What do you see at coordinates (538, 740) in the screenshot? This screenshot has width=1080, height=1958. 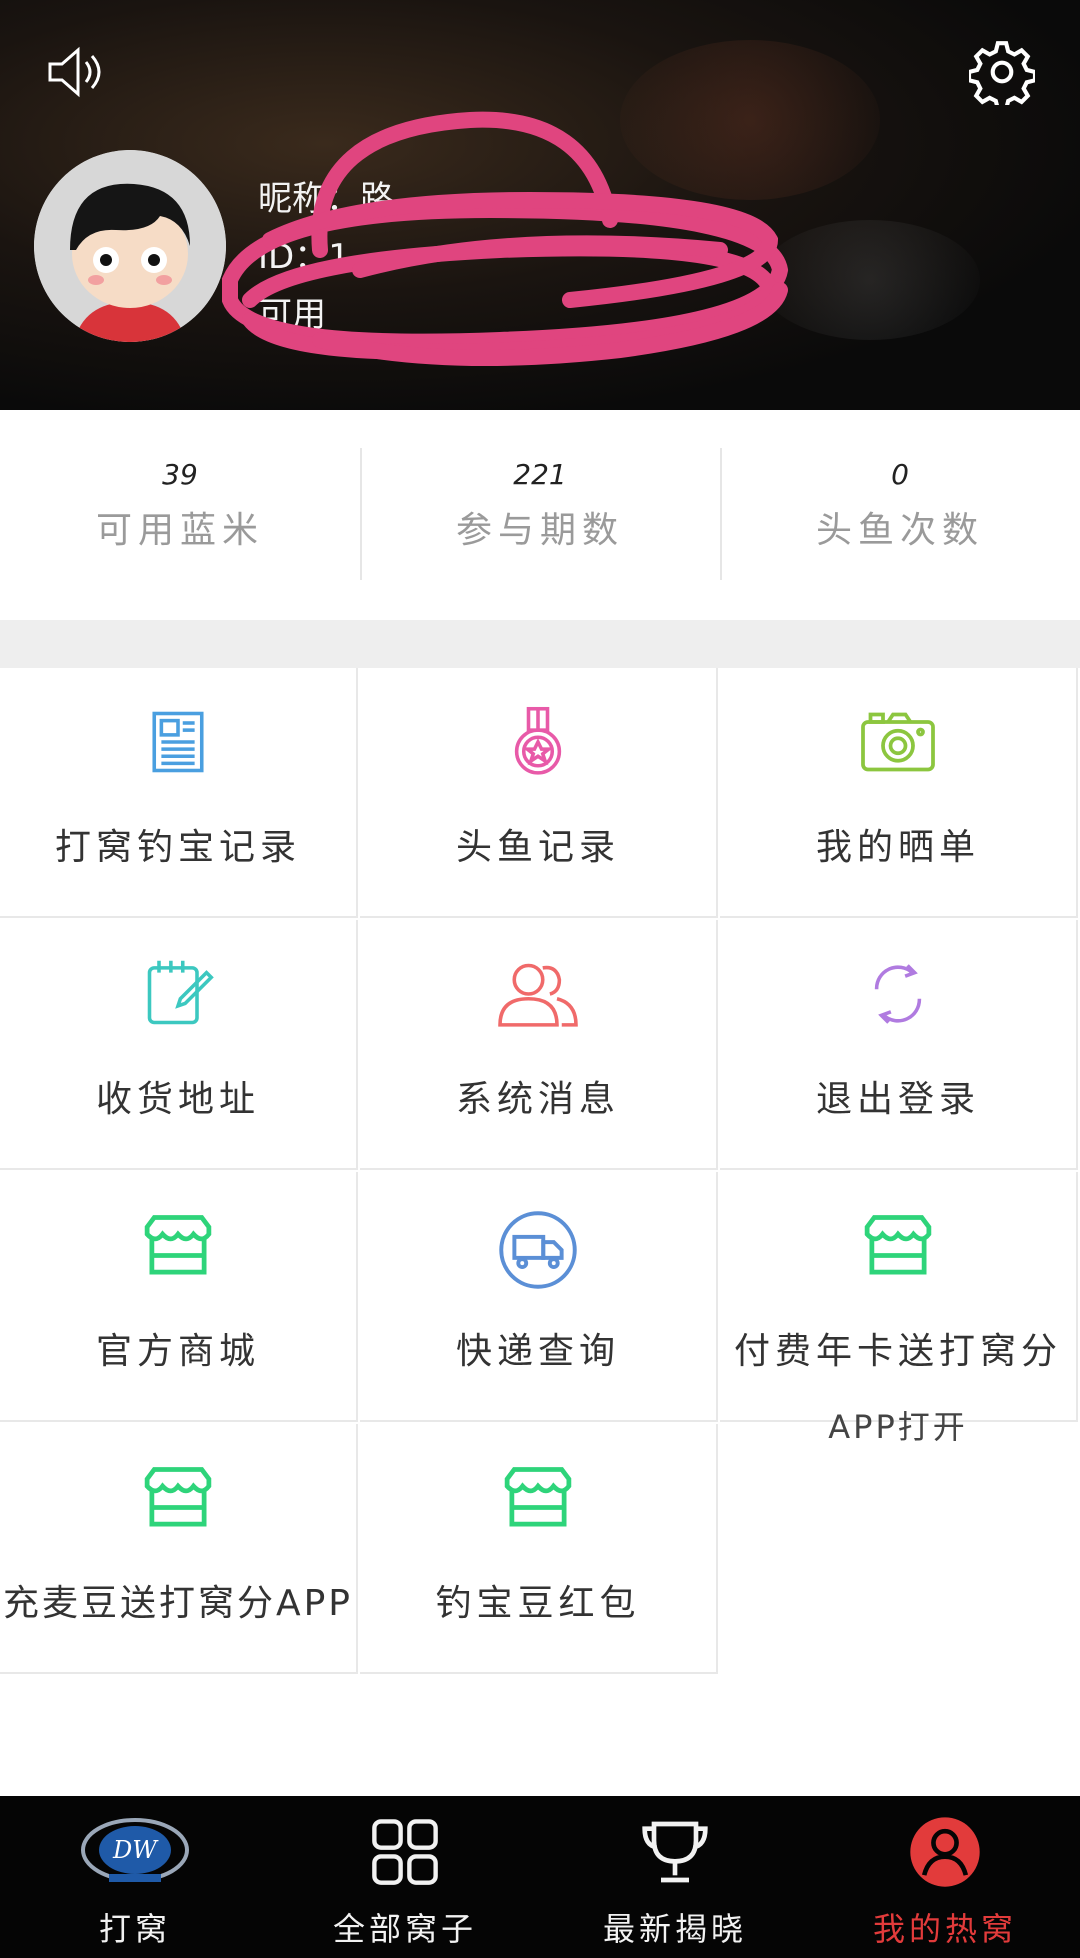 I see `medal-icon` at bounding box center [538, 740].